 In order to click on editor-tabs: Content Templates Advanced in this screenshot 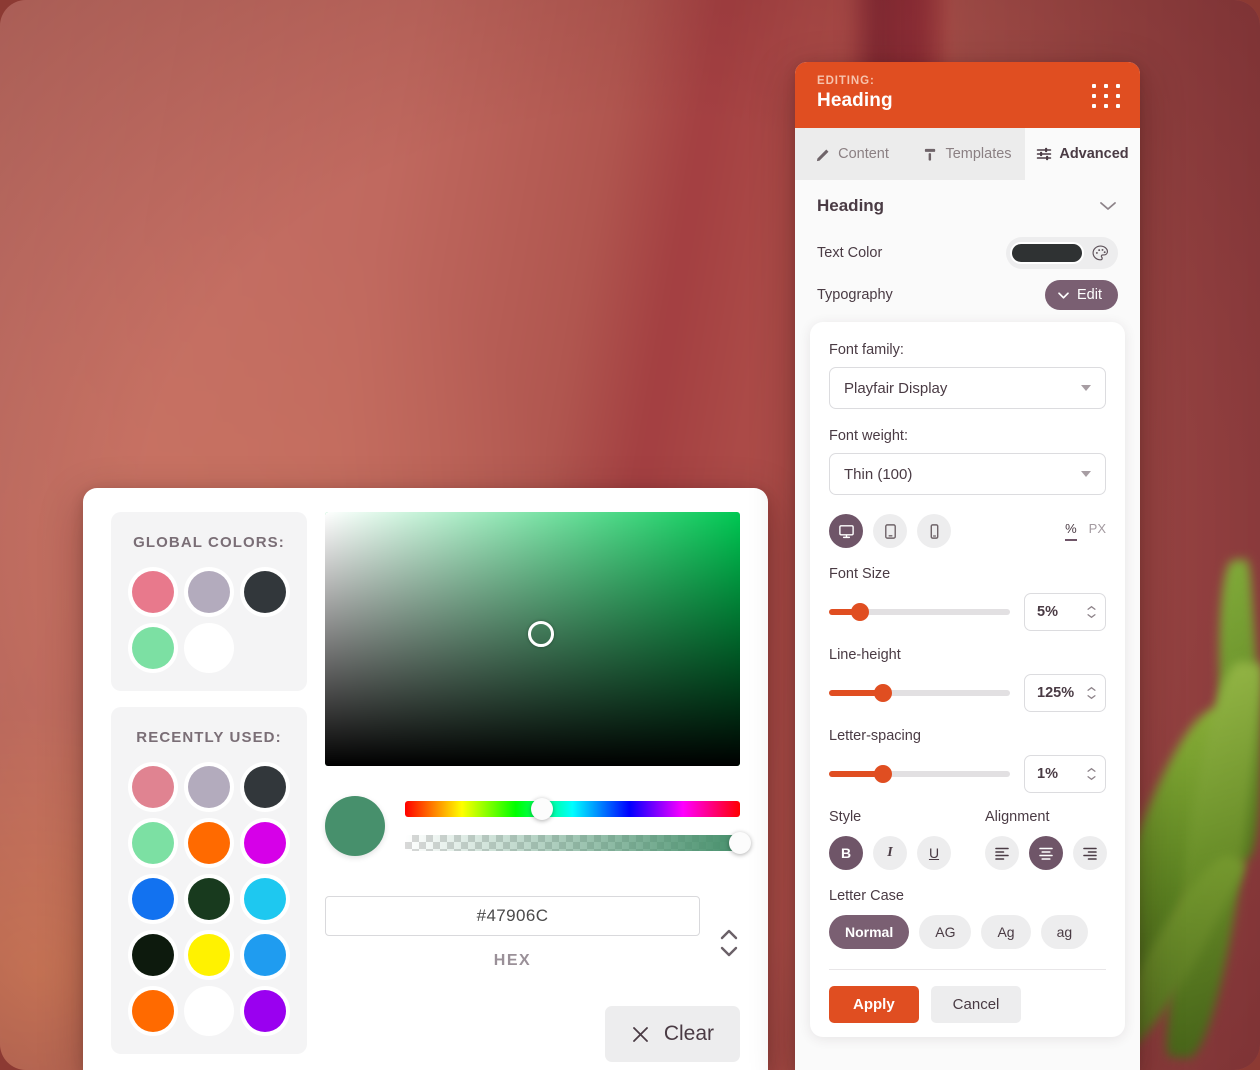, I will do `click(967, 154)`.